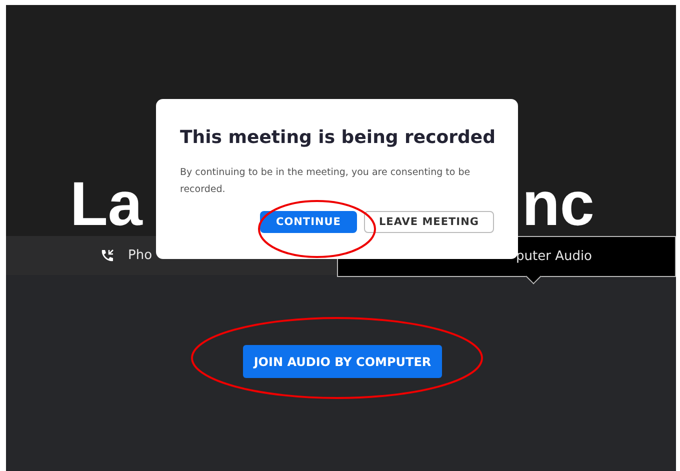 This screenshot has height=471, width=680. What do you see at coordinates (342, 361) in the screenshot?
I see `join-audio-button: JOIN AUDIO BY COMPUTER` at bounding box center [342, 361].